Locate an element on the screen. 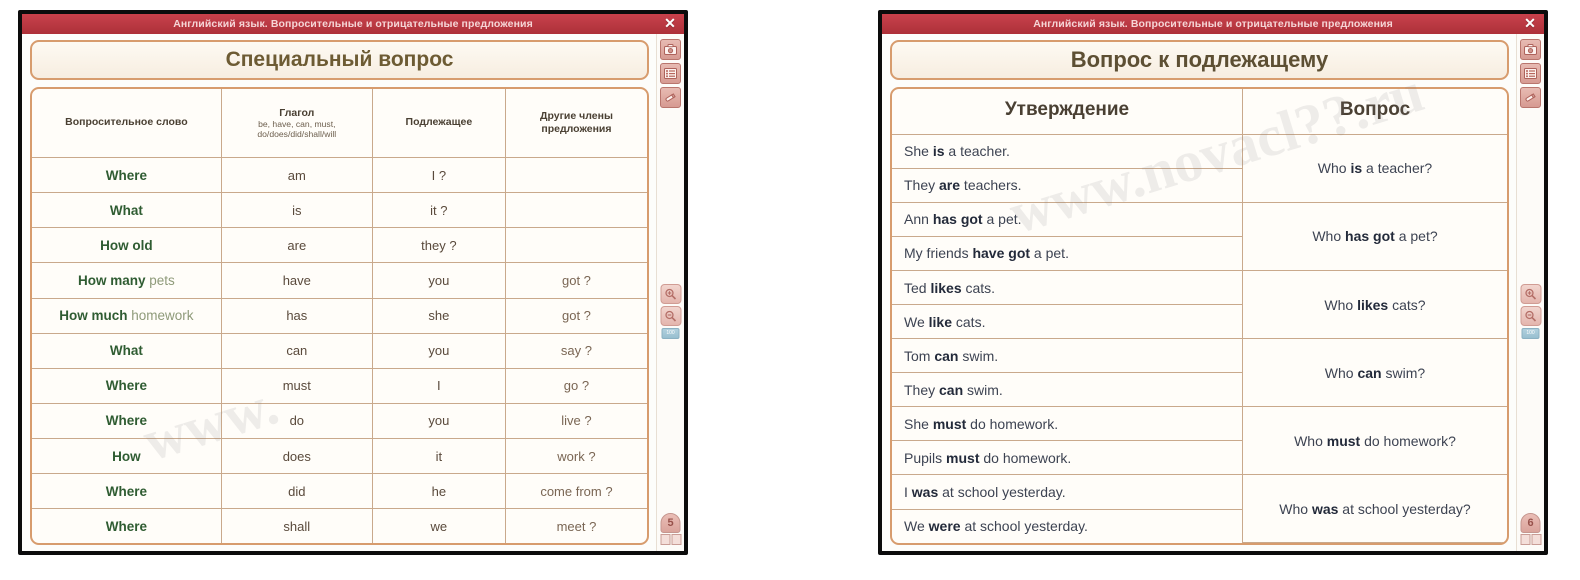 The height and width of the screenshot is (580, 1580). cell-verb: must is located at coordinates (296, 385).